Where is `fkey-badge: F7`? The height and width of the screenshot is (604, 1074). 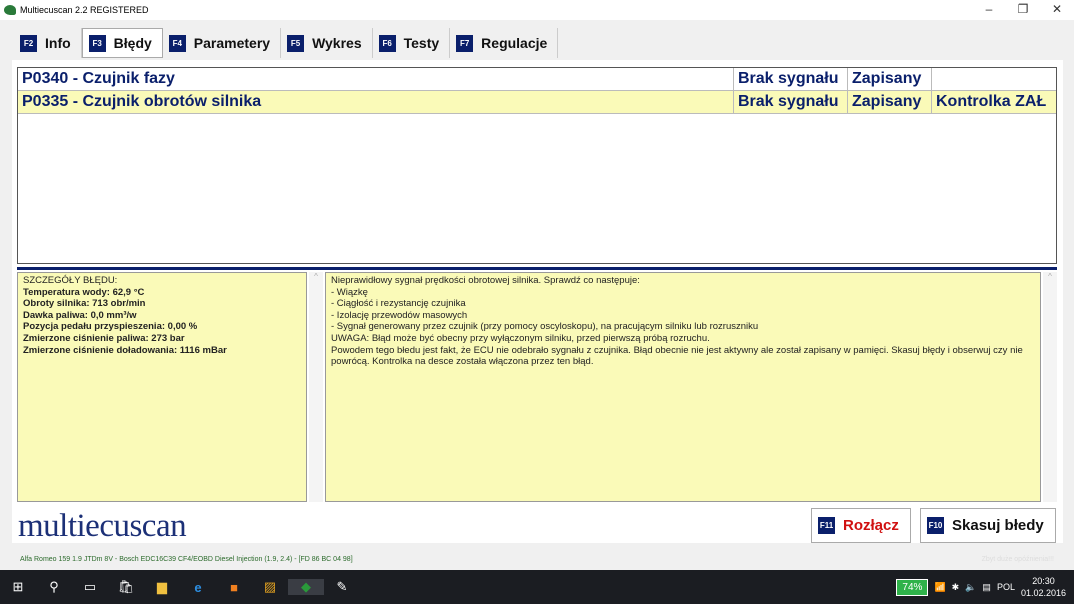
fkey-badge: F7 is located at coordinates (465, 43).